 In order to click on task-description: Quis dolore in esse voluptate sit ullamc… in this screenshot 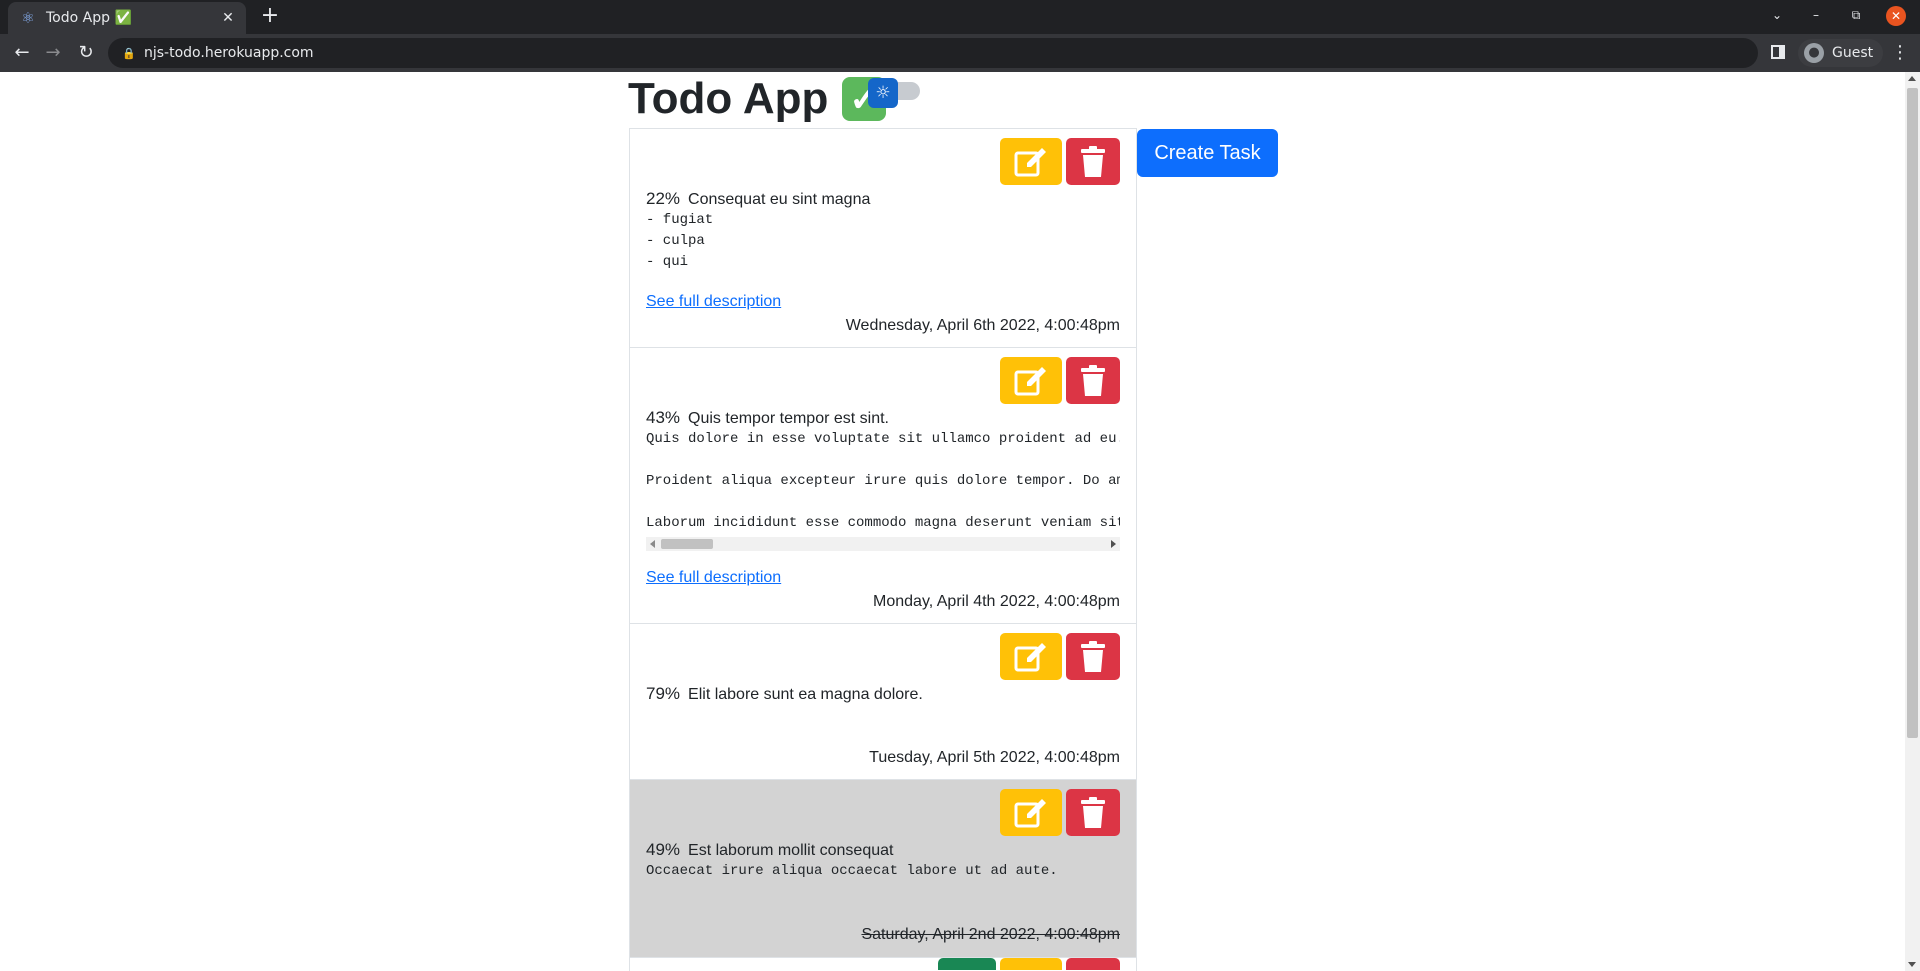, I will do `click(883, 481)`.